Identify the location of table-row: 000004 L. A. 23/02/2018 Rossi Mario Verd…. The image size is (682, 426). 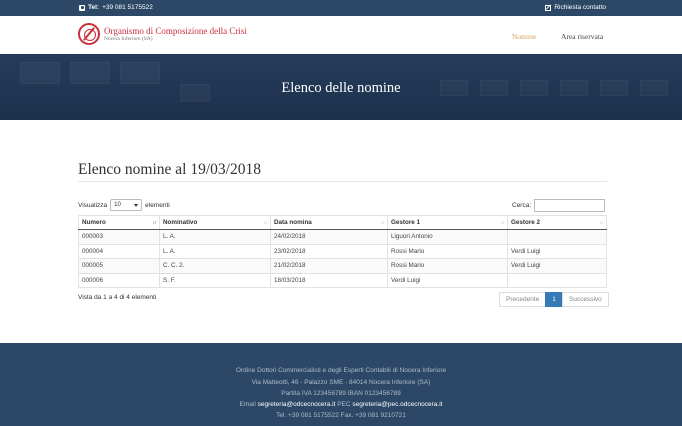
(342, 251).